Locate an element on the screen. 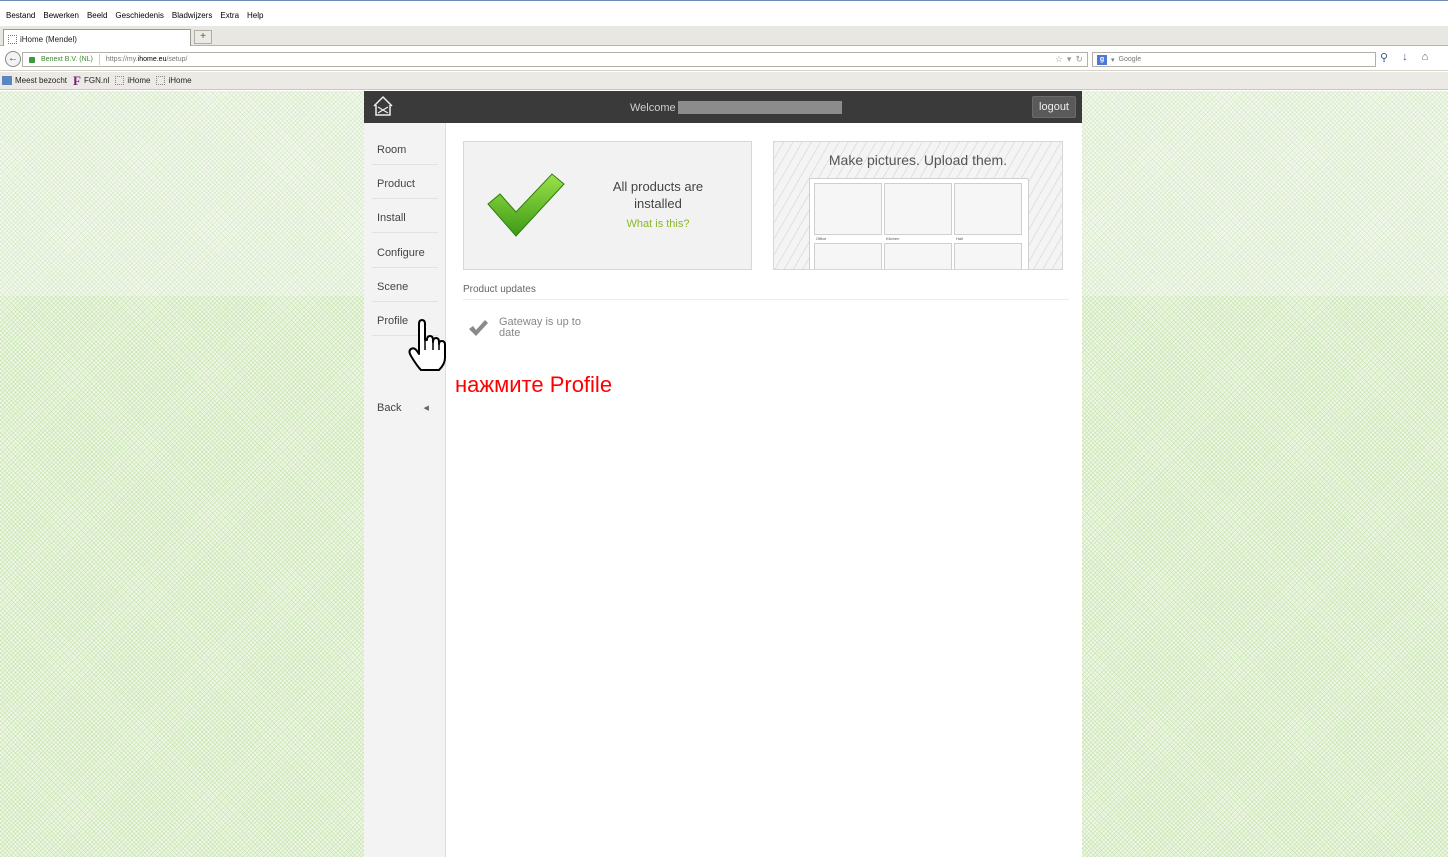 This screenshot has width=1448, height=857. menu-item-bewerken: Bewerken is located at coordinates (61, 15).